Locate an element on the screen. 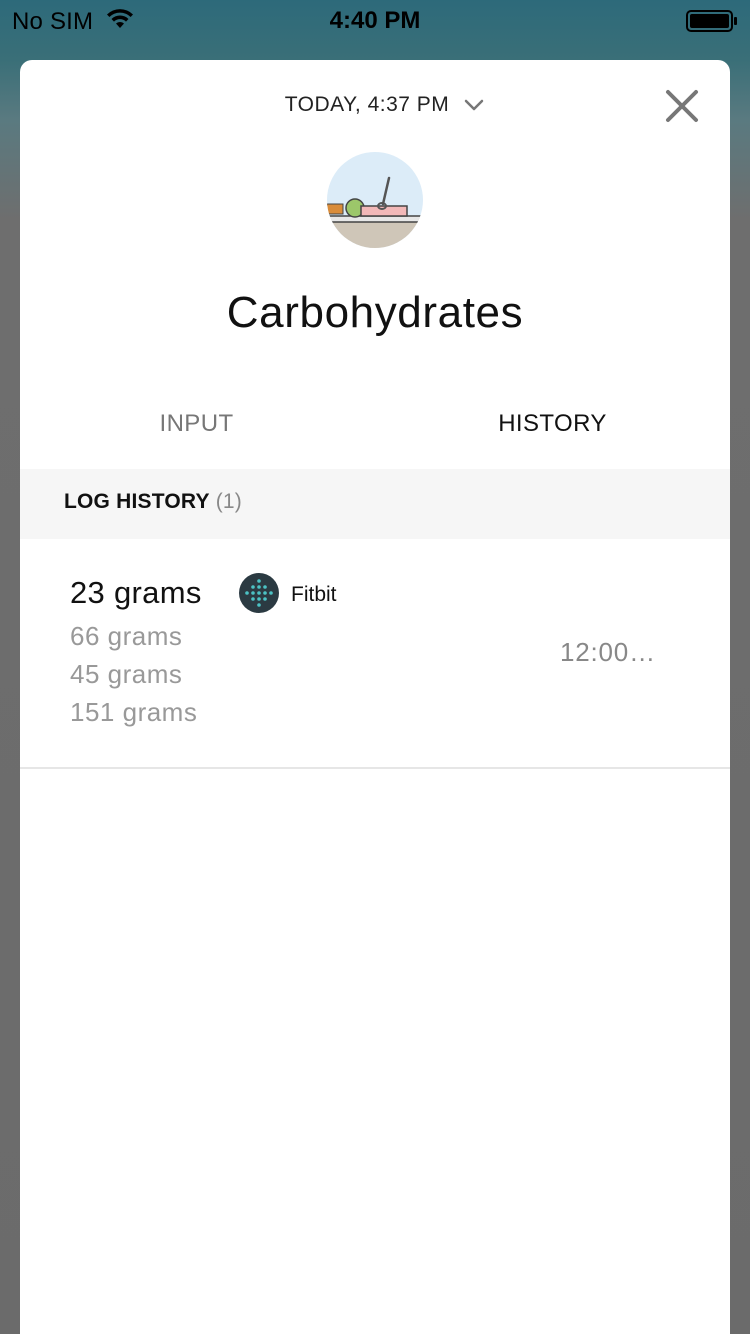  date-selector: TODAY, 4:37 PM is located at coordinates (375, 105).